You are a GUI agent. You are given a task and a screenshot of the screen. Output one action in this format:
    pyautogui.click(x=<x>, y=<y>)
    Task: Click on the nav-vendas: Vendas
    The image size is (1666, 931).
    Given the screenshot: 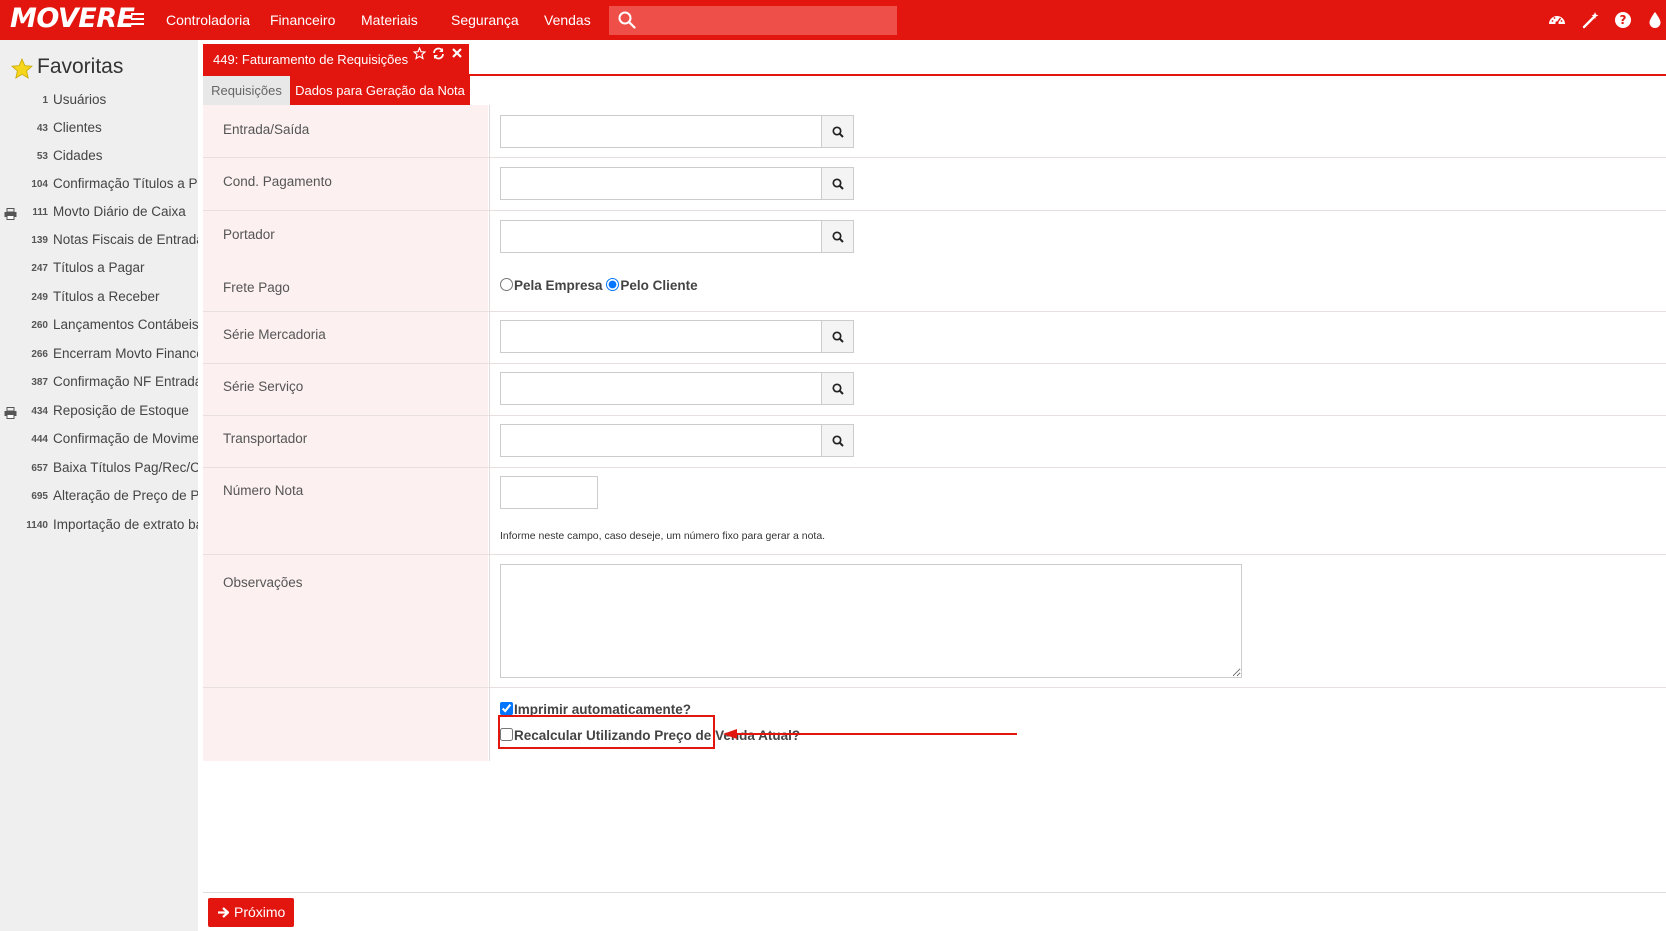 What is the action you would take?
    pyautogui.click(x=567, y=20)
    